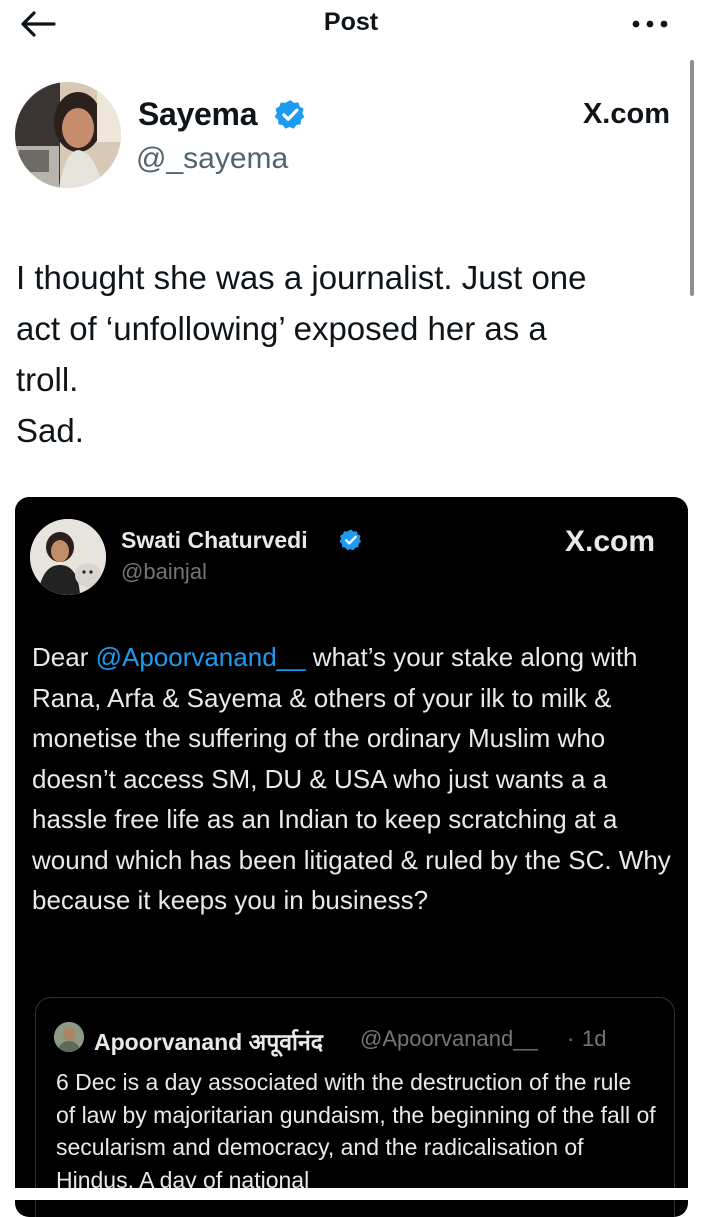 This screenshot has width=702, height=1217. What do you see at coordinates (47, 379) in the screenshot?
I see `post-text-line: troll.` at bounding box center [47, 379].